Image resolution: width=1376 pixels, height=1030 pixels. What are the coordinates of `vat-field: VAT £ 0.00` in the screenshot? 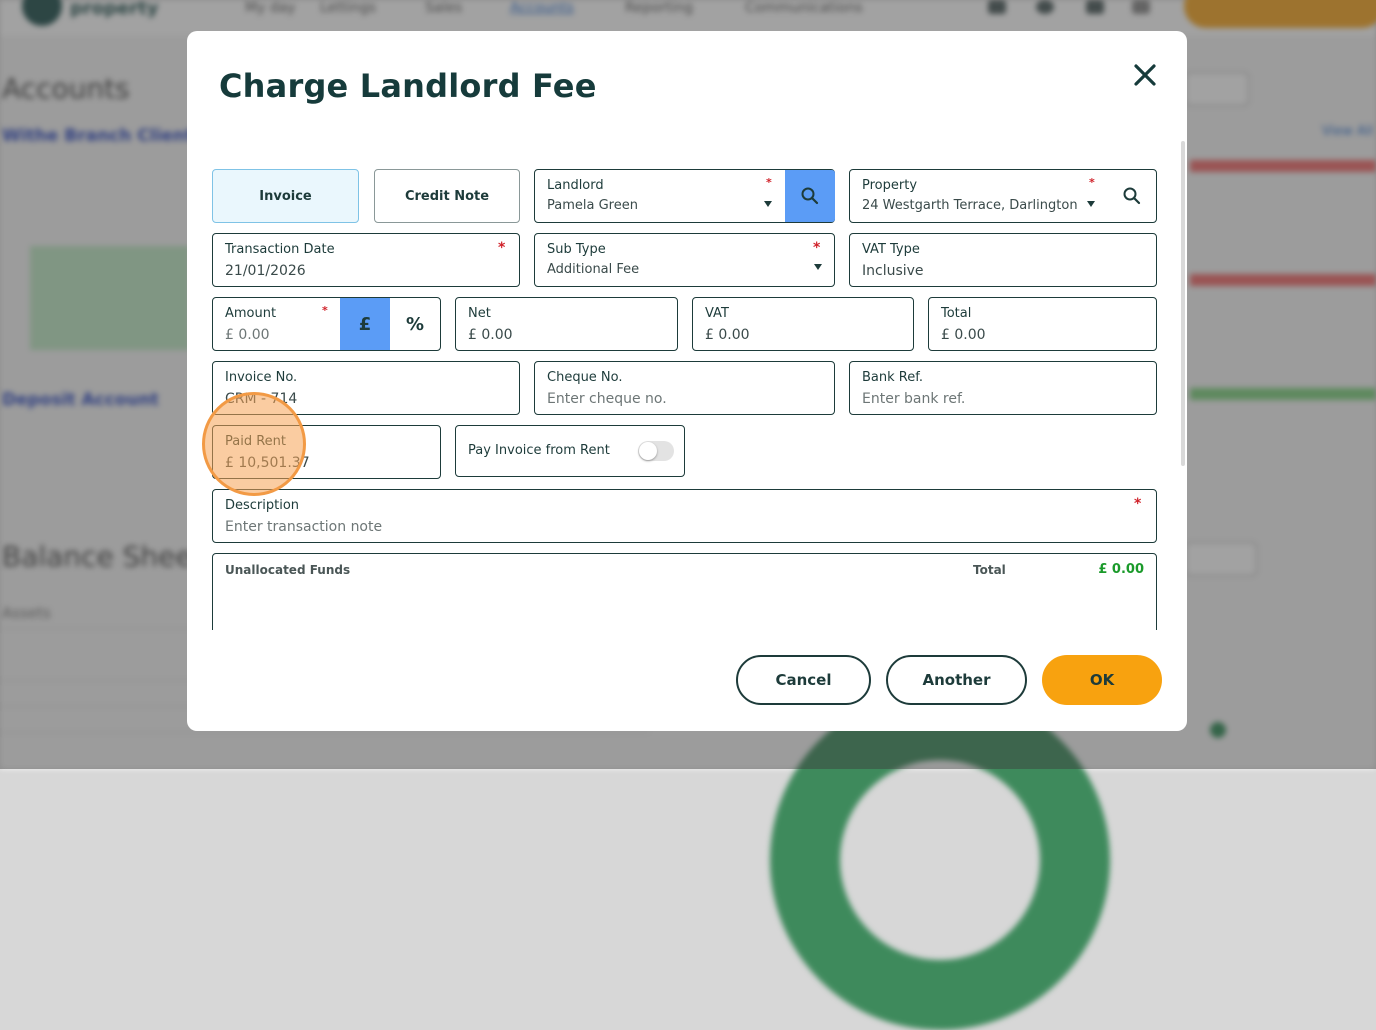 It's located at (803, 324).